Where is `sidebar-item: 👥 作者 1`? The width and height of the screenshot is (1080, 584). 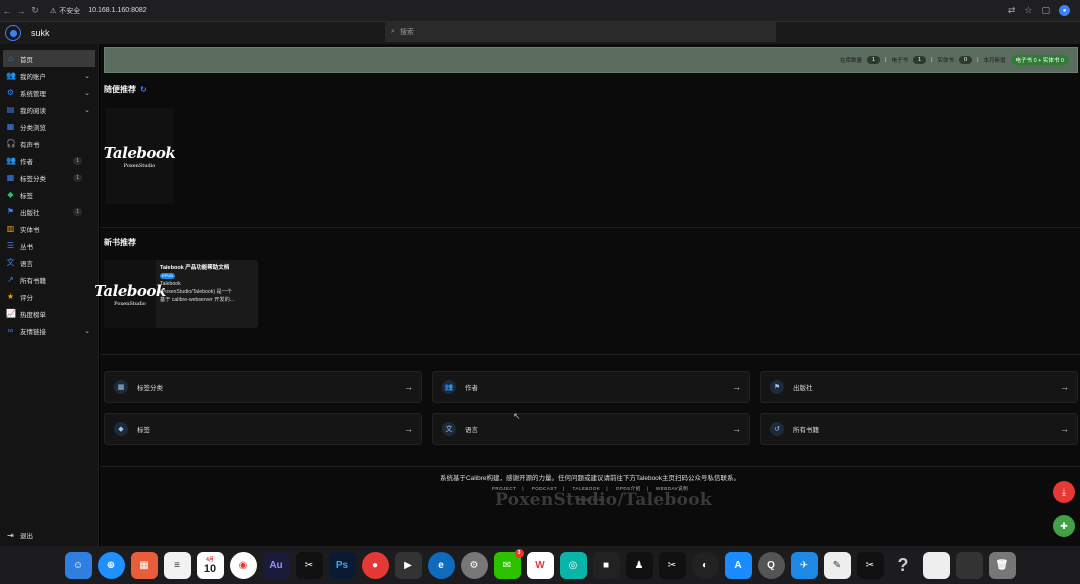
sidebar-item: 👥 作者 1 is located at coordinates (49, 160).